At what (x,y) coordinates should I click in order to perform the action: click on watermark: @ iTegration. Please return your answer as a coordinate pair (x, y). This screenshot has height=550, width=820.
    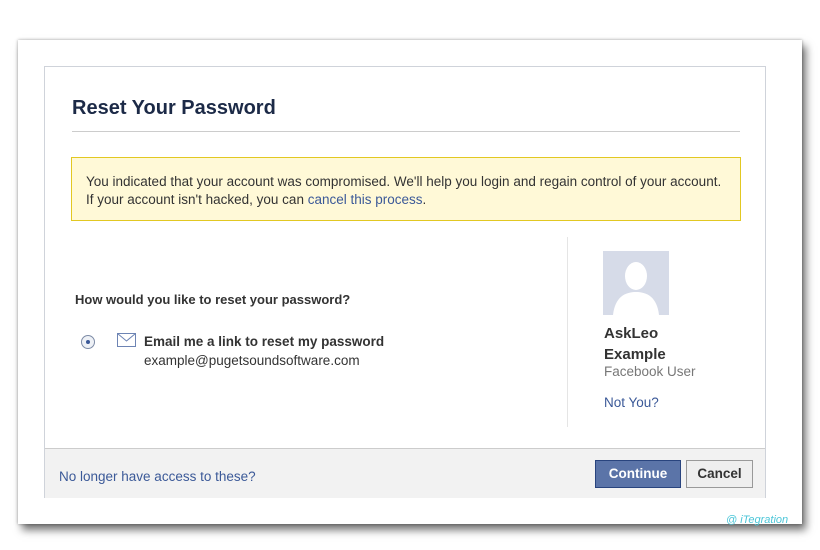
    Looking at the image, I should click on (757, 520).